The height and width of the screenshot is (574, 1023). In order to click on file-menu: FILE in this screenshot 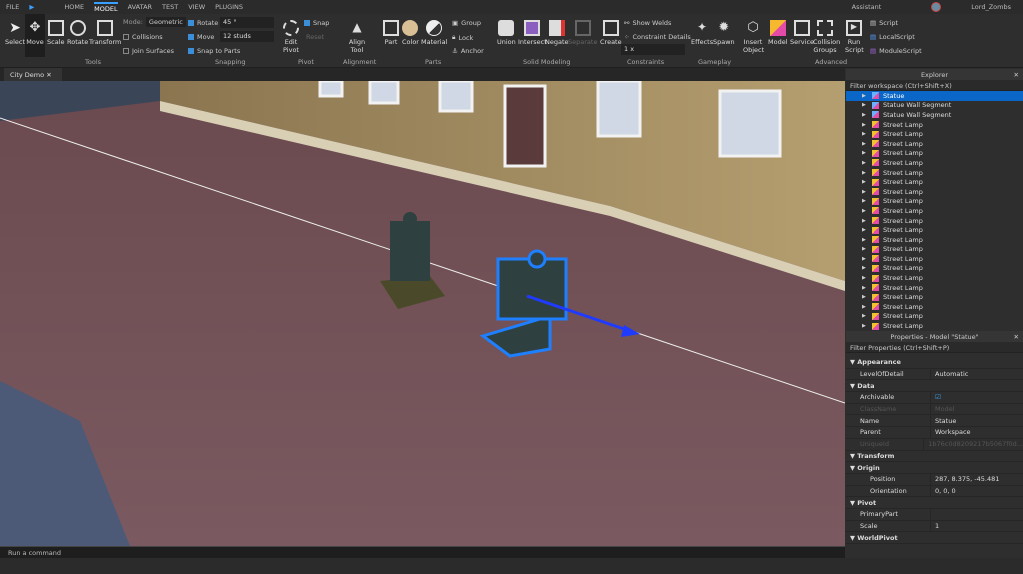, I will do `click(12, 7)`.